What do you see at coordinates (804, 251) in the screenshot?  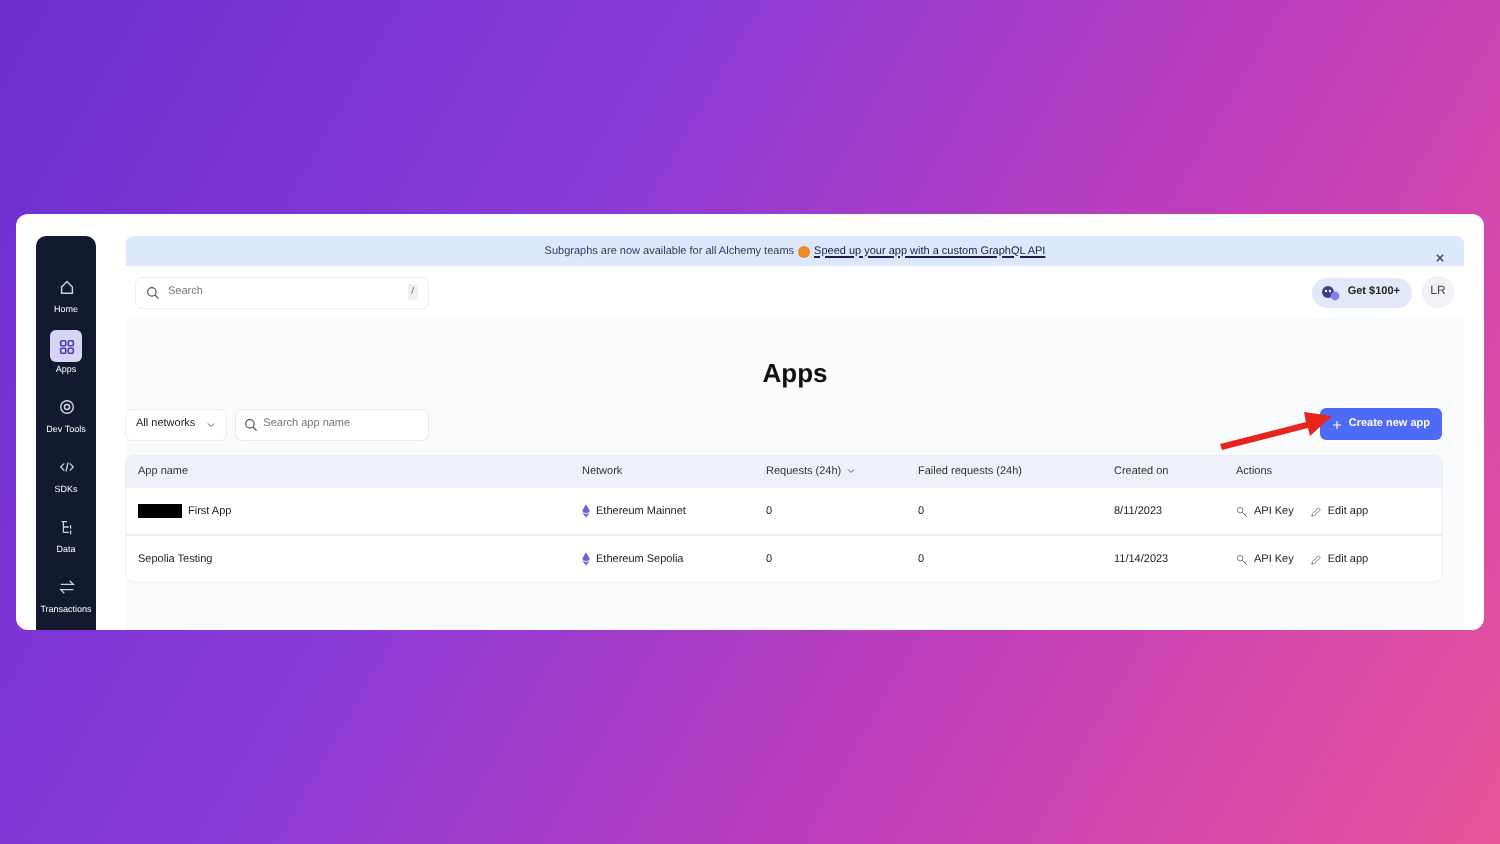 I see `emoji-icon` at bounding box center [804, 251].